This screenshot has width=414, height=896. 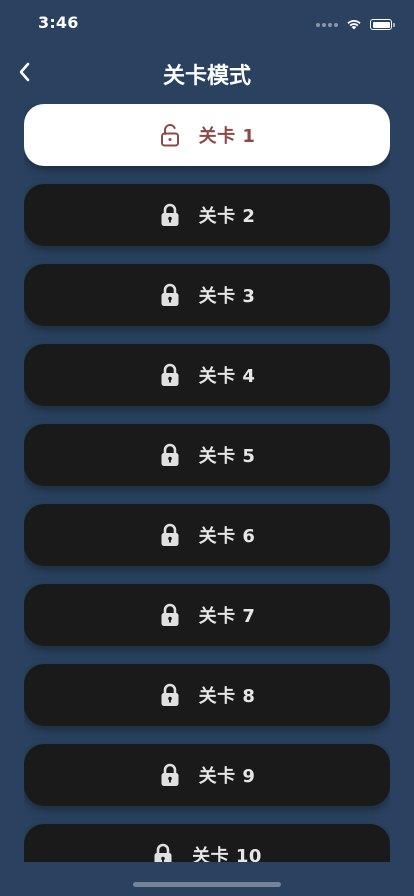 I want to click on battery-icon, so click(x=382, y=24).